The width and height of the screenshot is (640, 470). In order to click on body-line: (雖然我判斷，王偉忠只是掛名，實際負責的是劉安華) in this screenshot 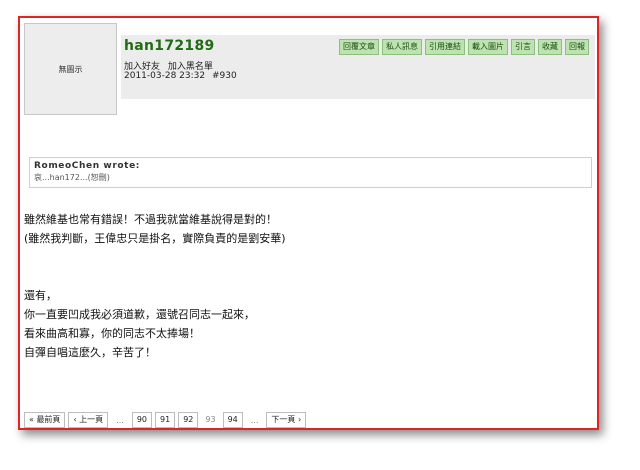, I will do `click(155, 238)`.